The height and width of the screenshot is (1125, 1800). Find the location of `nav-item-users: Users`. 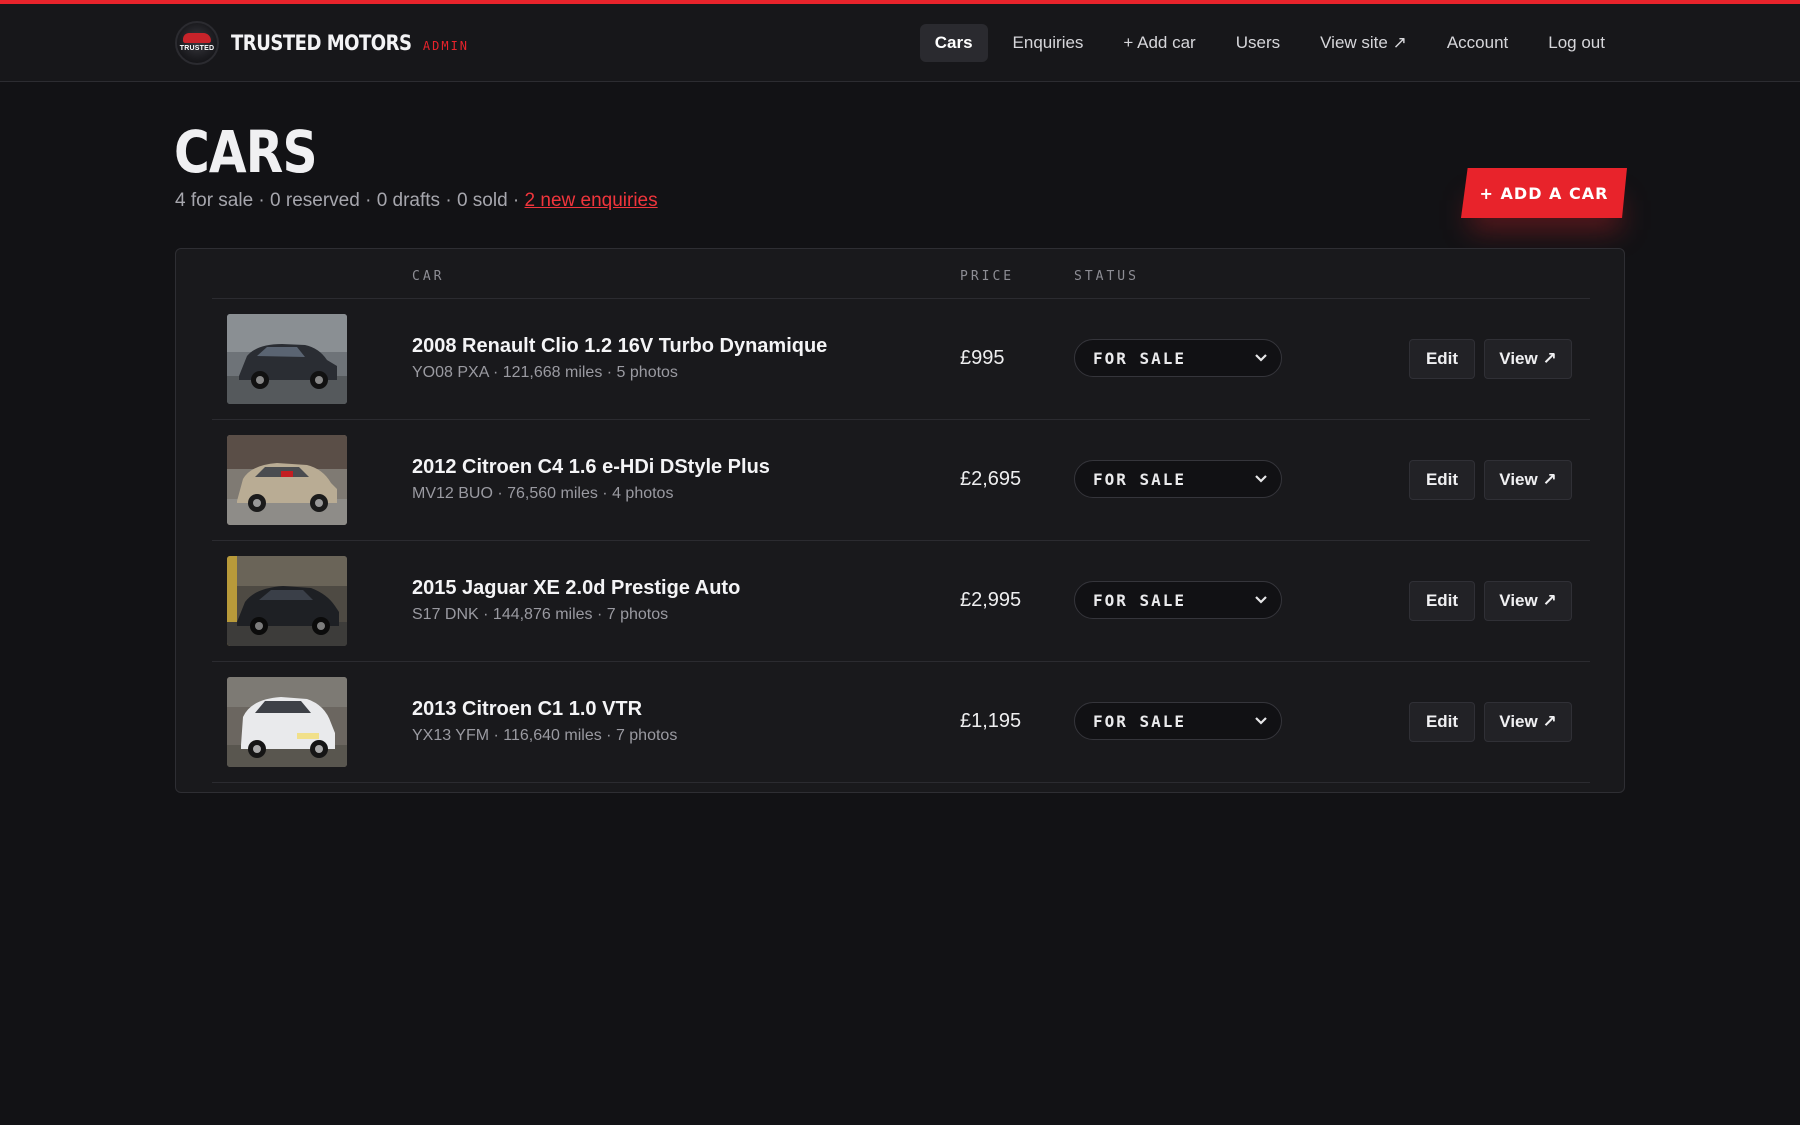

nav-item-users: Users is located at coordinates (1258, 43).